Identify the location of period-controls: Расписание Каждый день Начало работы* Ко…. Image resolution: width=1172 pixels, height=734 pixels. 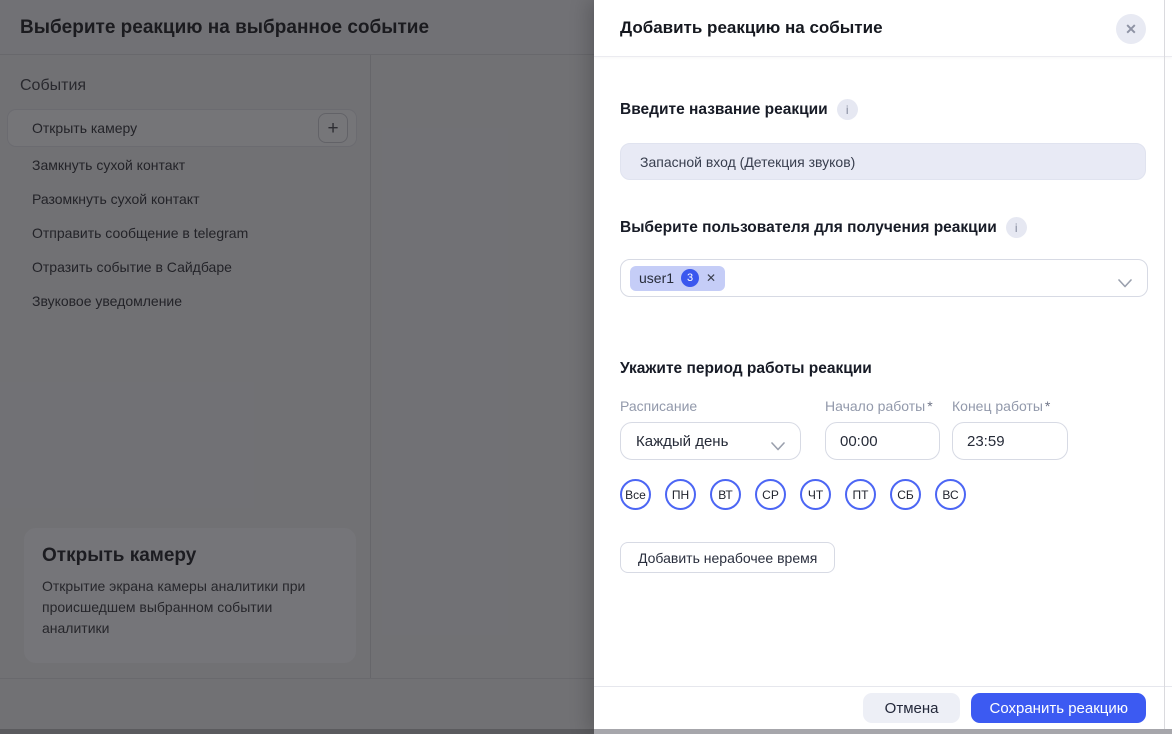
(883, 429).